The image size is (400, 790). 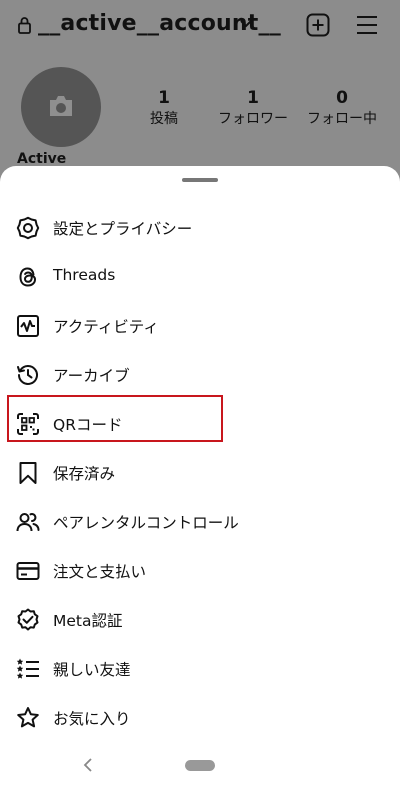 What do you see at coordinates (367, 25) in the screenshot?
I see `hamburger-menu-icon` at bounding box center [367, 25].